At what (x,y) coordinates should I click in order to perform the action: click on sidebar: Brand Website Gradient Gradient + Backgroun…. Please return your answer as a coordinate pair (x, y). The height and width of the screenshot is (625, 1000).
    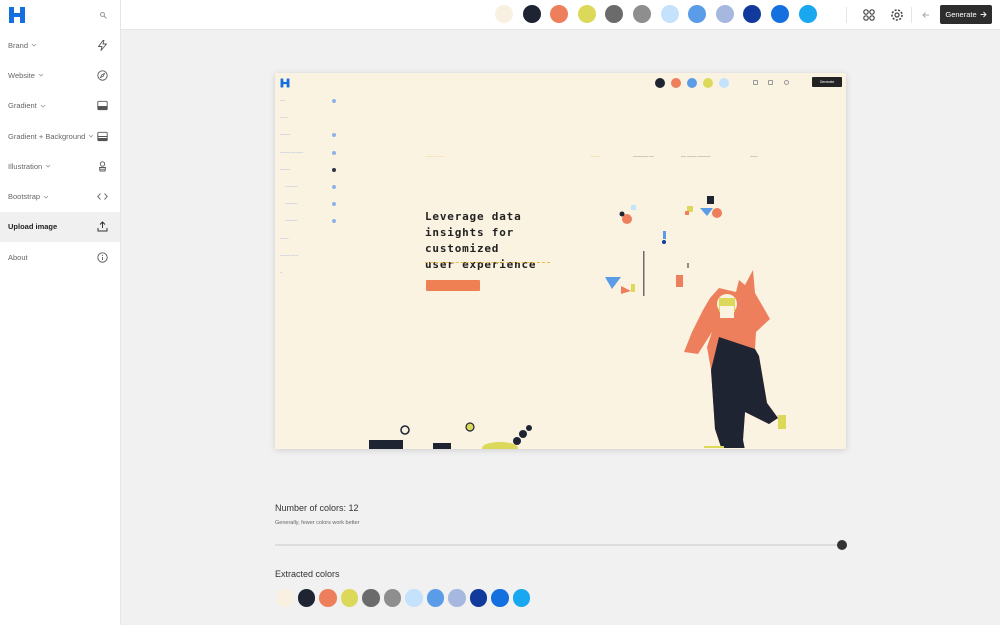
    Looking at the image, I should click on (60, 312).